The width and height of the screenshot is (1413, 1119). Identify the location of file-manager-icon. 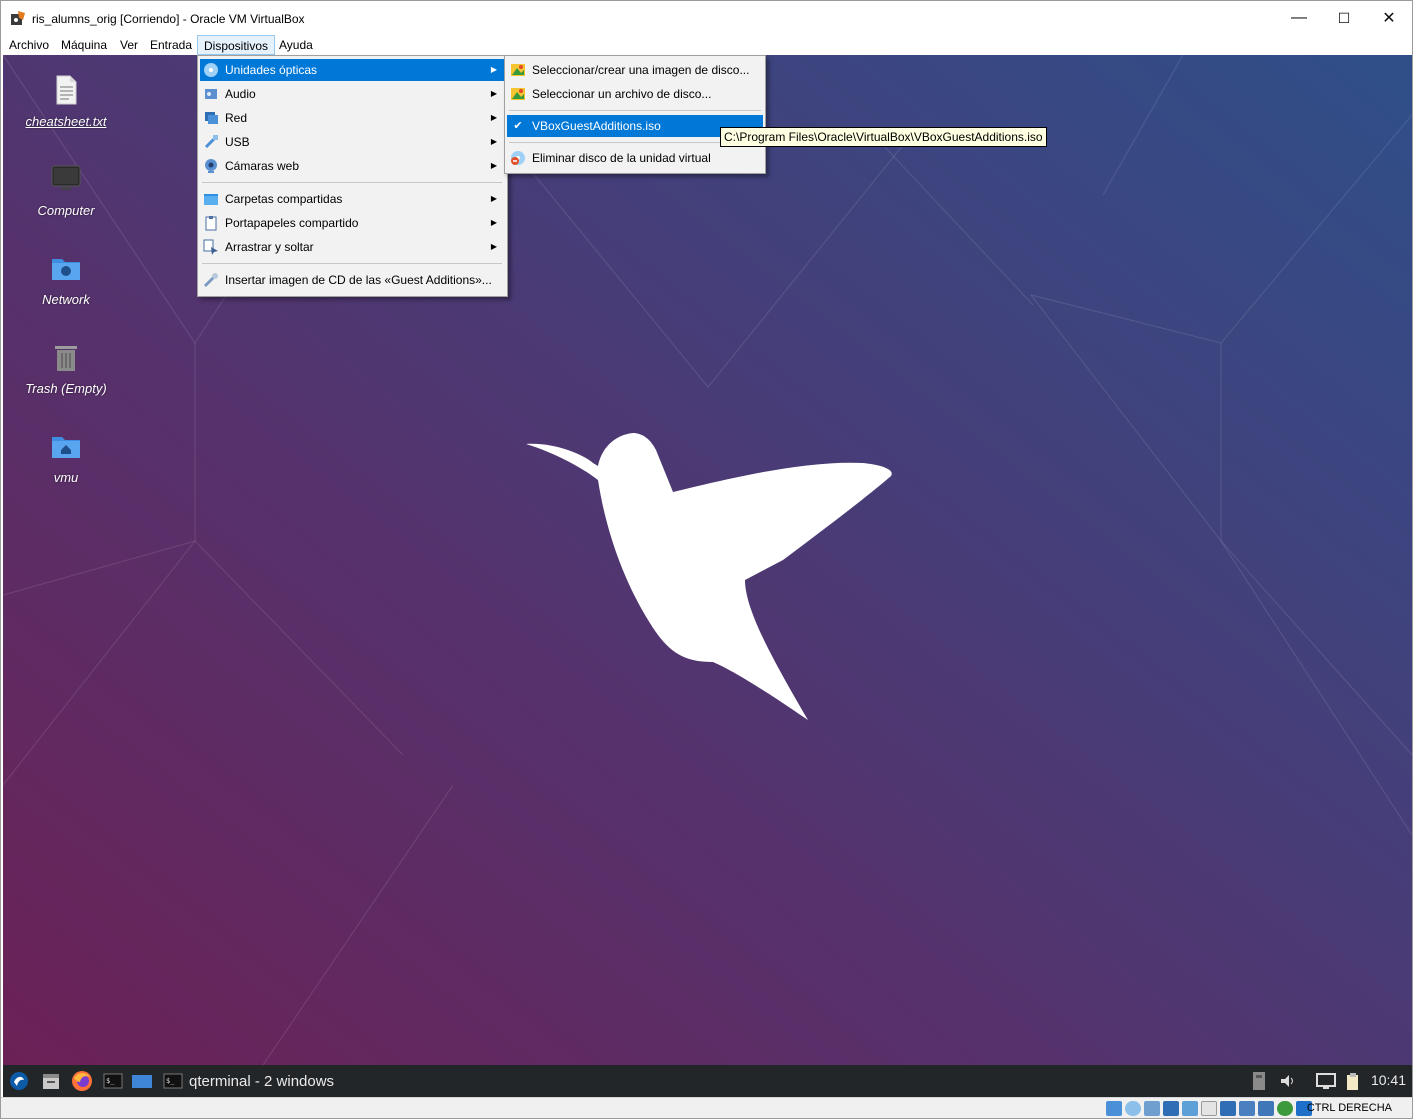
(51, 1081).